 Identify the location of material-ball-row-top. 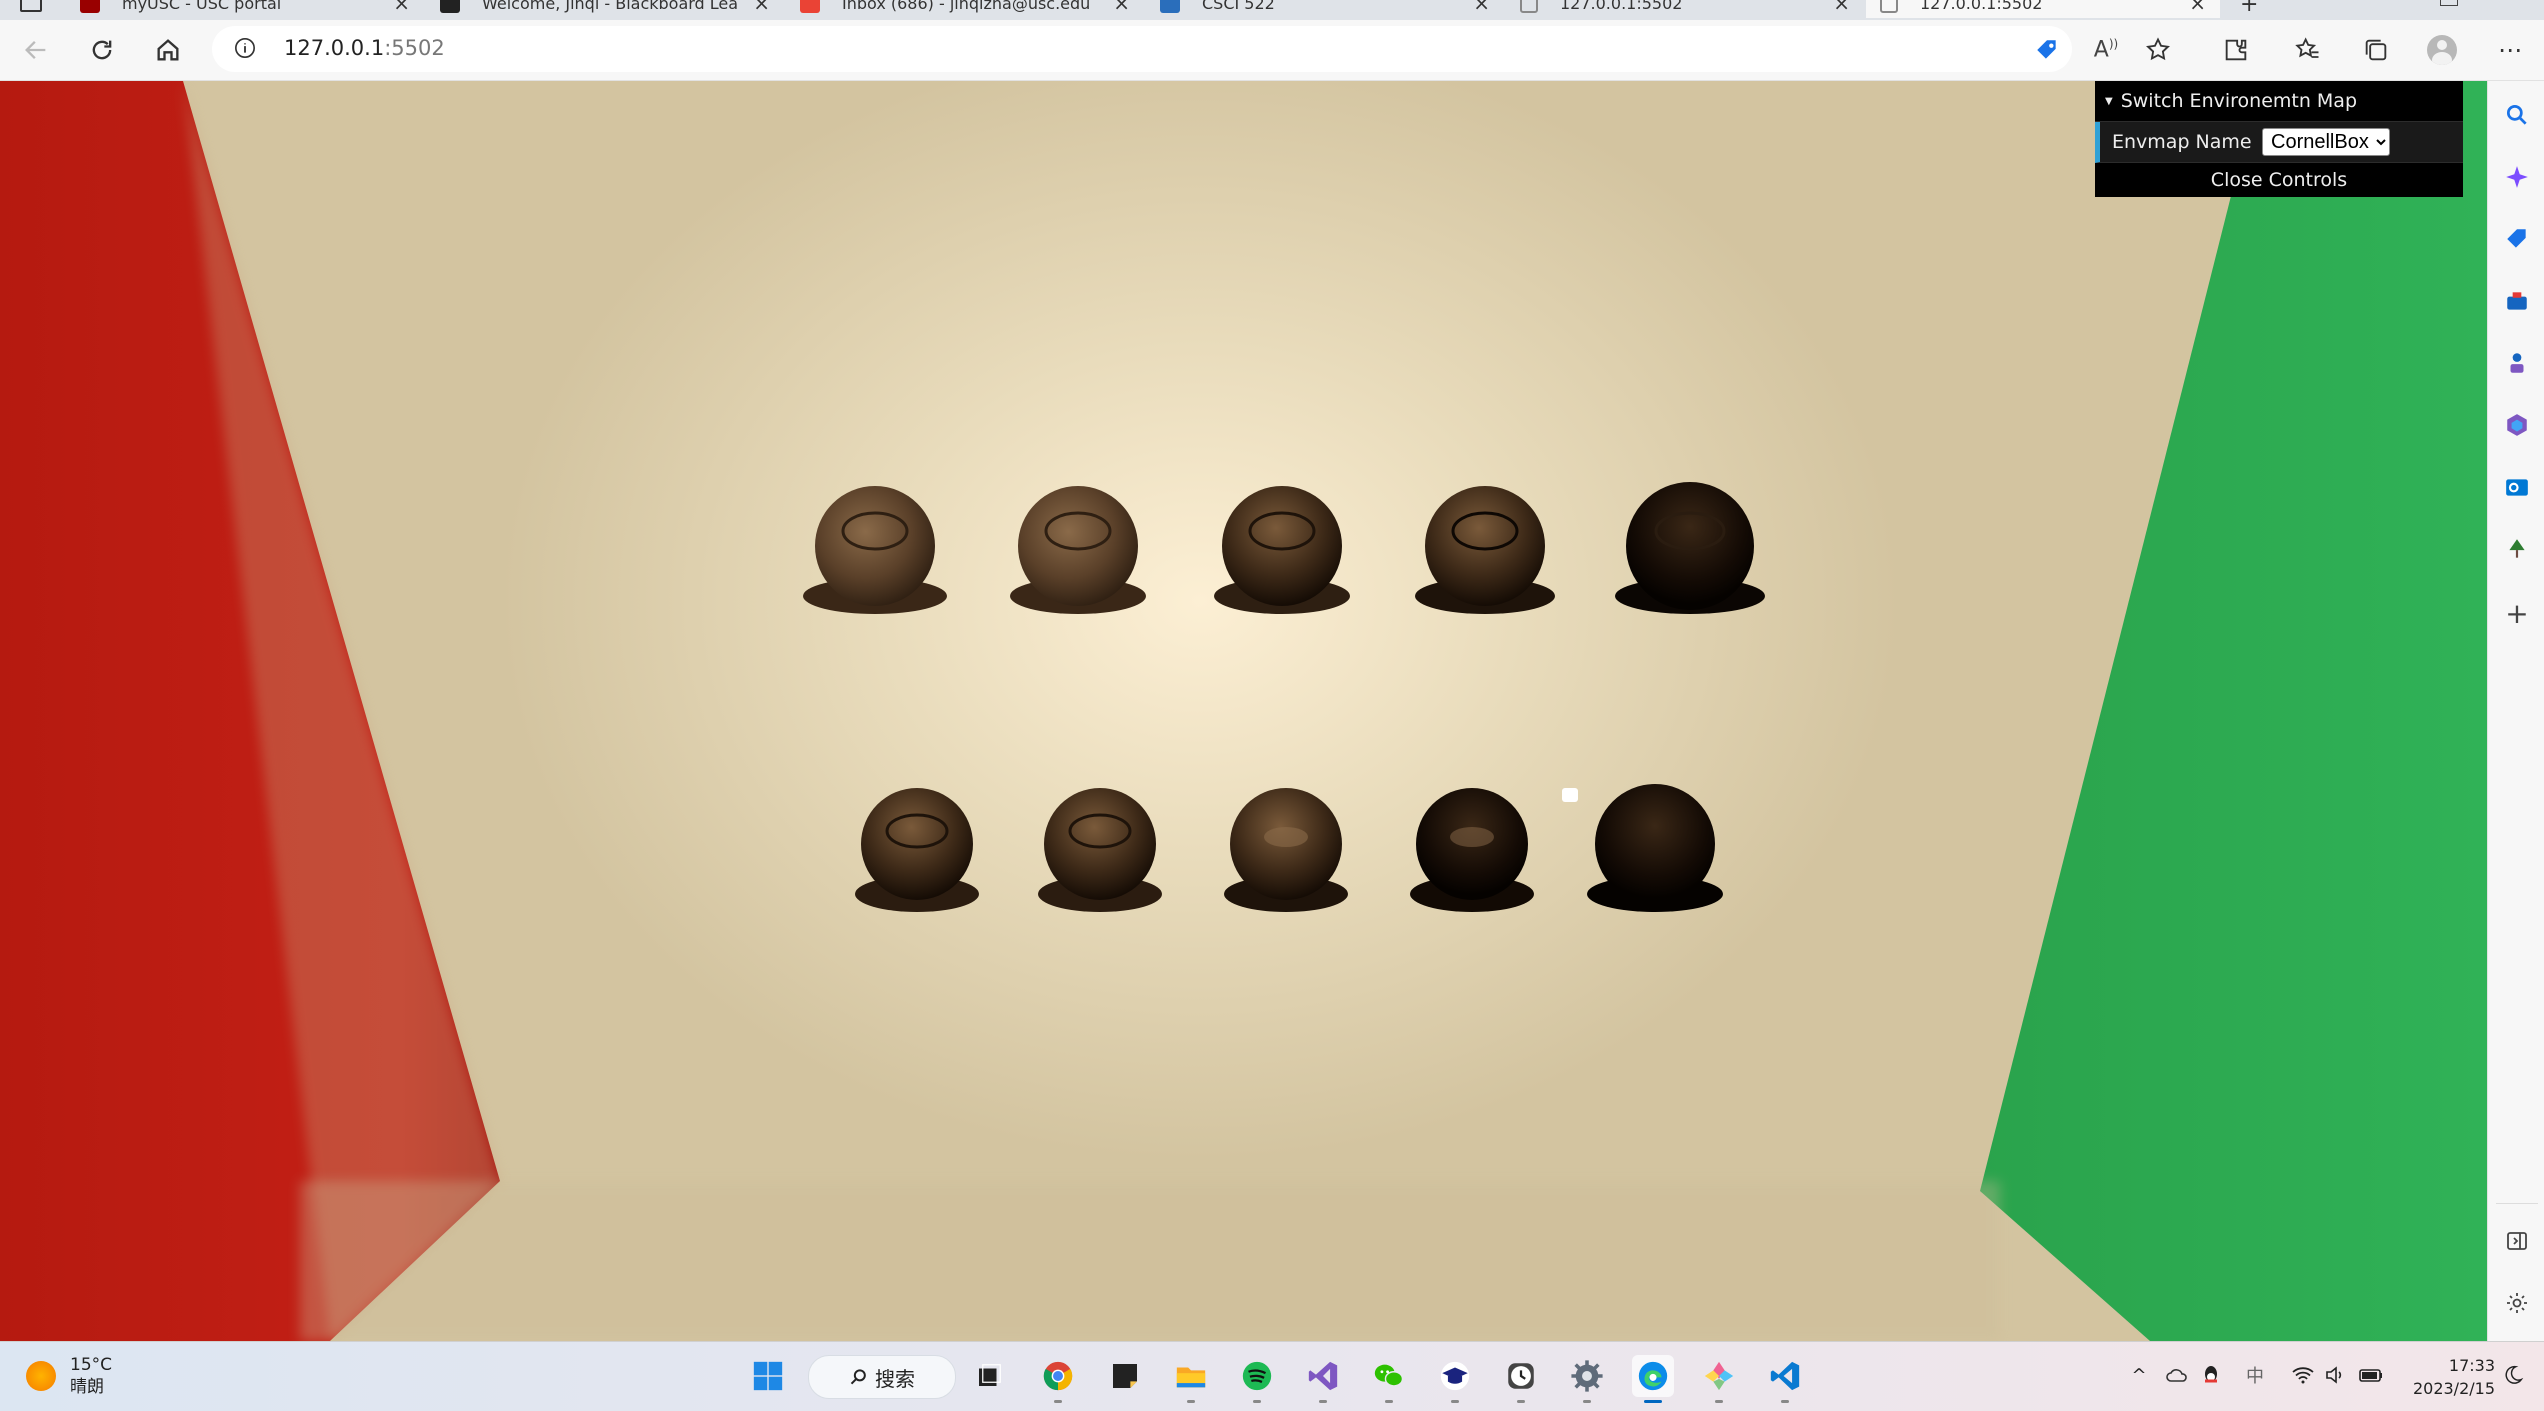
(1284, 548).